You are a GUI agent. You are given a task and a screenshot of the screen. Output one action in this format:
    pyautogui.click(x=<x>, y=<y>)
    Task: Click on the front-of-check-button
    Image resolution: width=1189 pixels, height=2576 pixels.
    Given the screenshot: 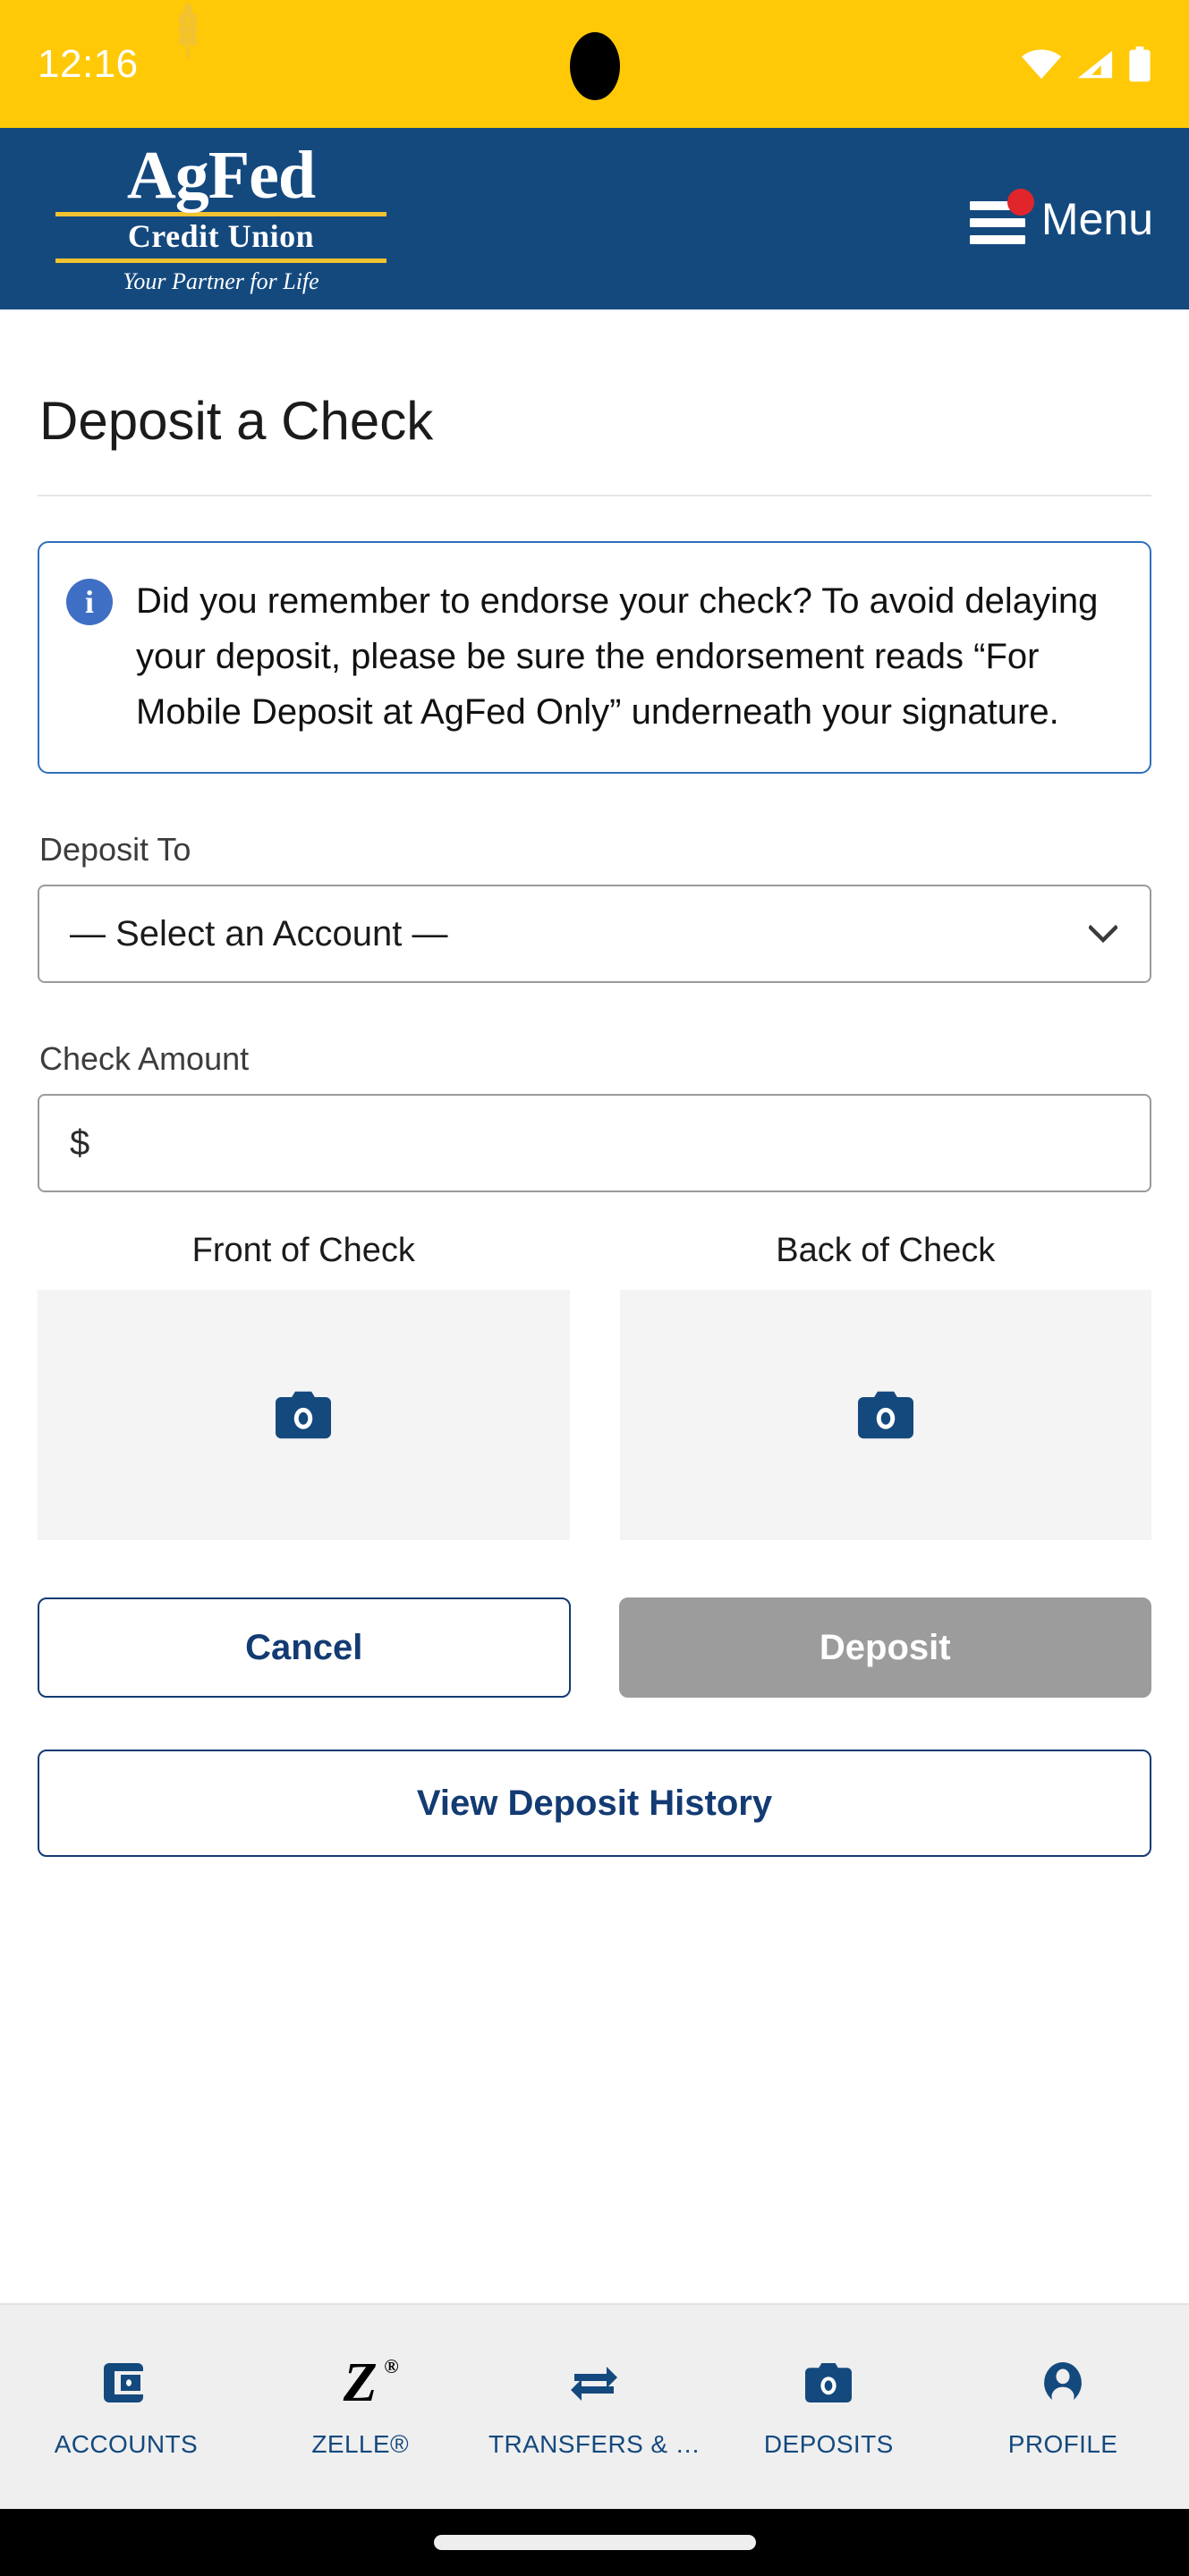 What is the action you would take?
    pyautogui.click(x=304, y=1415)
    